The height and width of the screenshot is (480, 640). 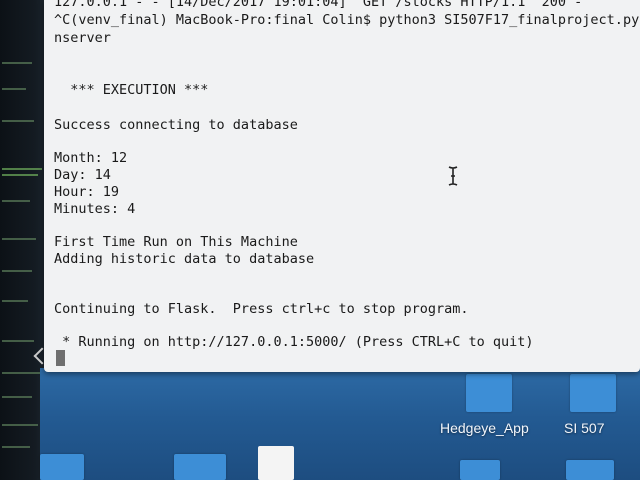 What do you see at coordinates (484, 428) in the screenshot?
I see `desktop-icon-label-hedgeye: Hedgeye_App` at bounding box center [484, 428].